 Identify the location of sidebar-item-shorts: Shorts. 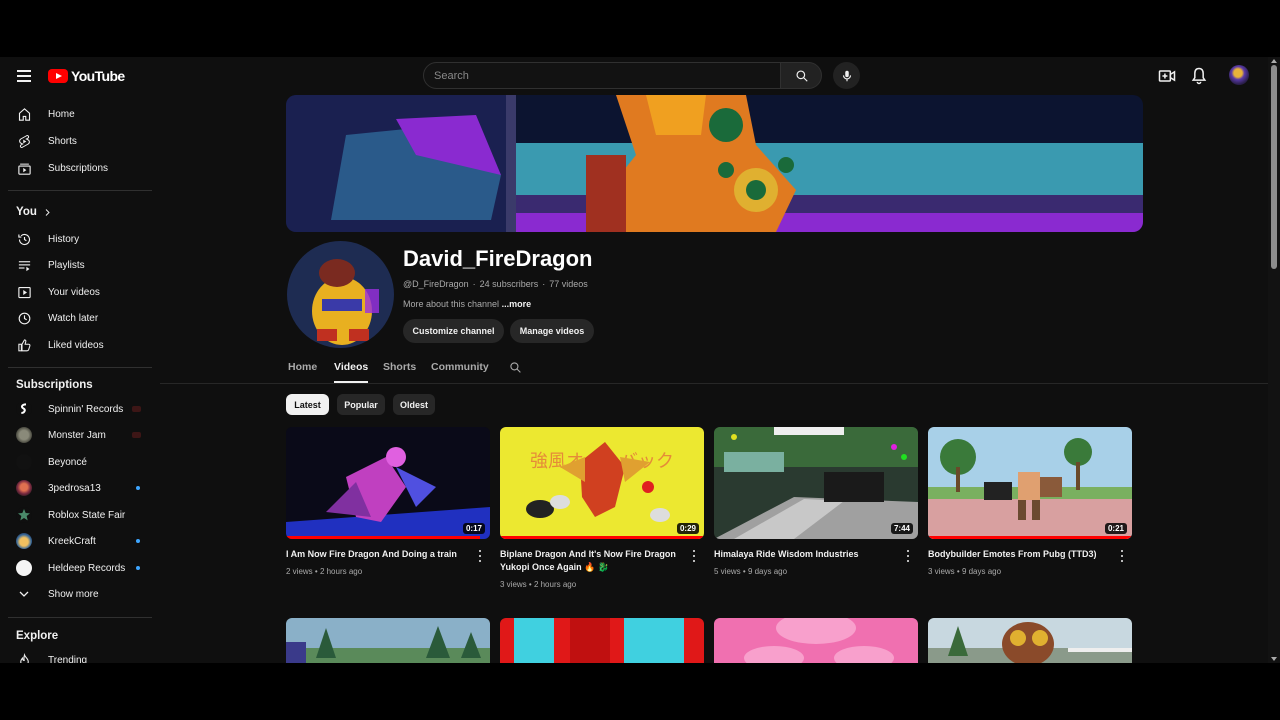
(80, 141).